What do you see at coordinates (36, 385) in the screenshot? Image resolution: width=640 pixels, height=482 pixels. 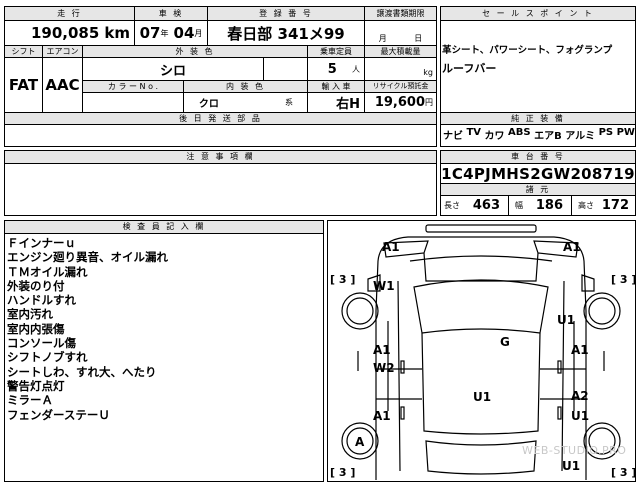 I see `inspector-note: 警告灯点灯` at bounding box center [36, 385].